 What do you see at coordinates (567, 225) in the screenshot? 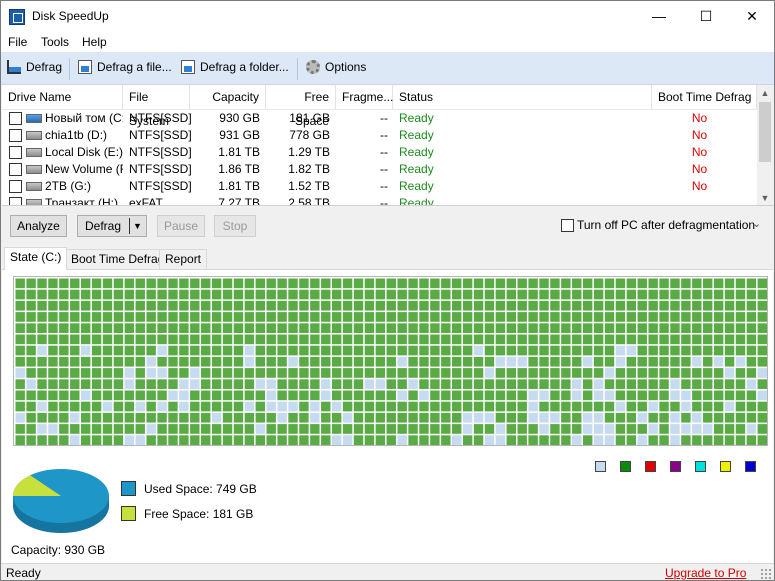
I see `checkbox-box` at bounding box center [567, 225].